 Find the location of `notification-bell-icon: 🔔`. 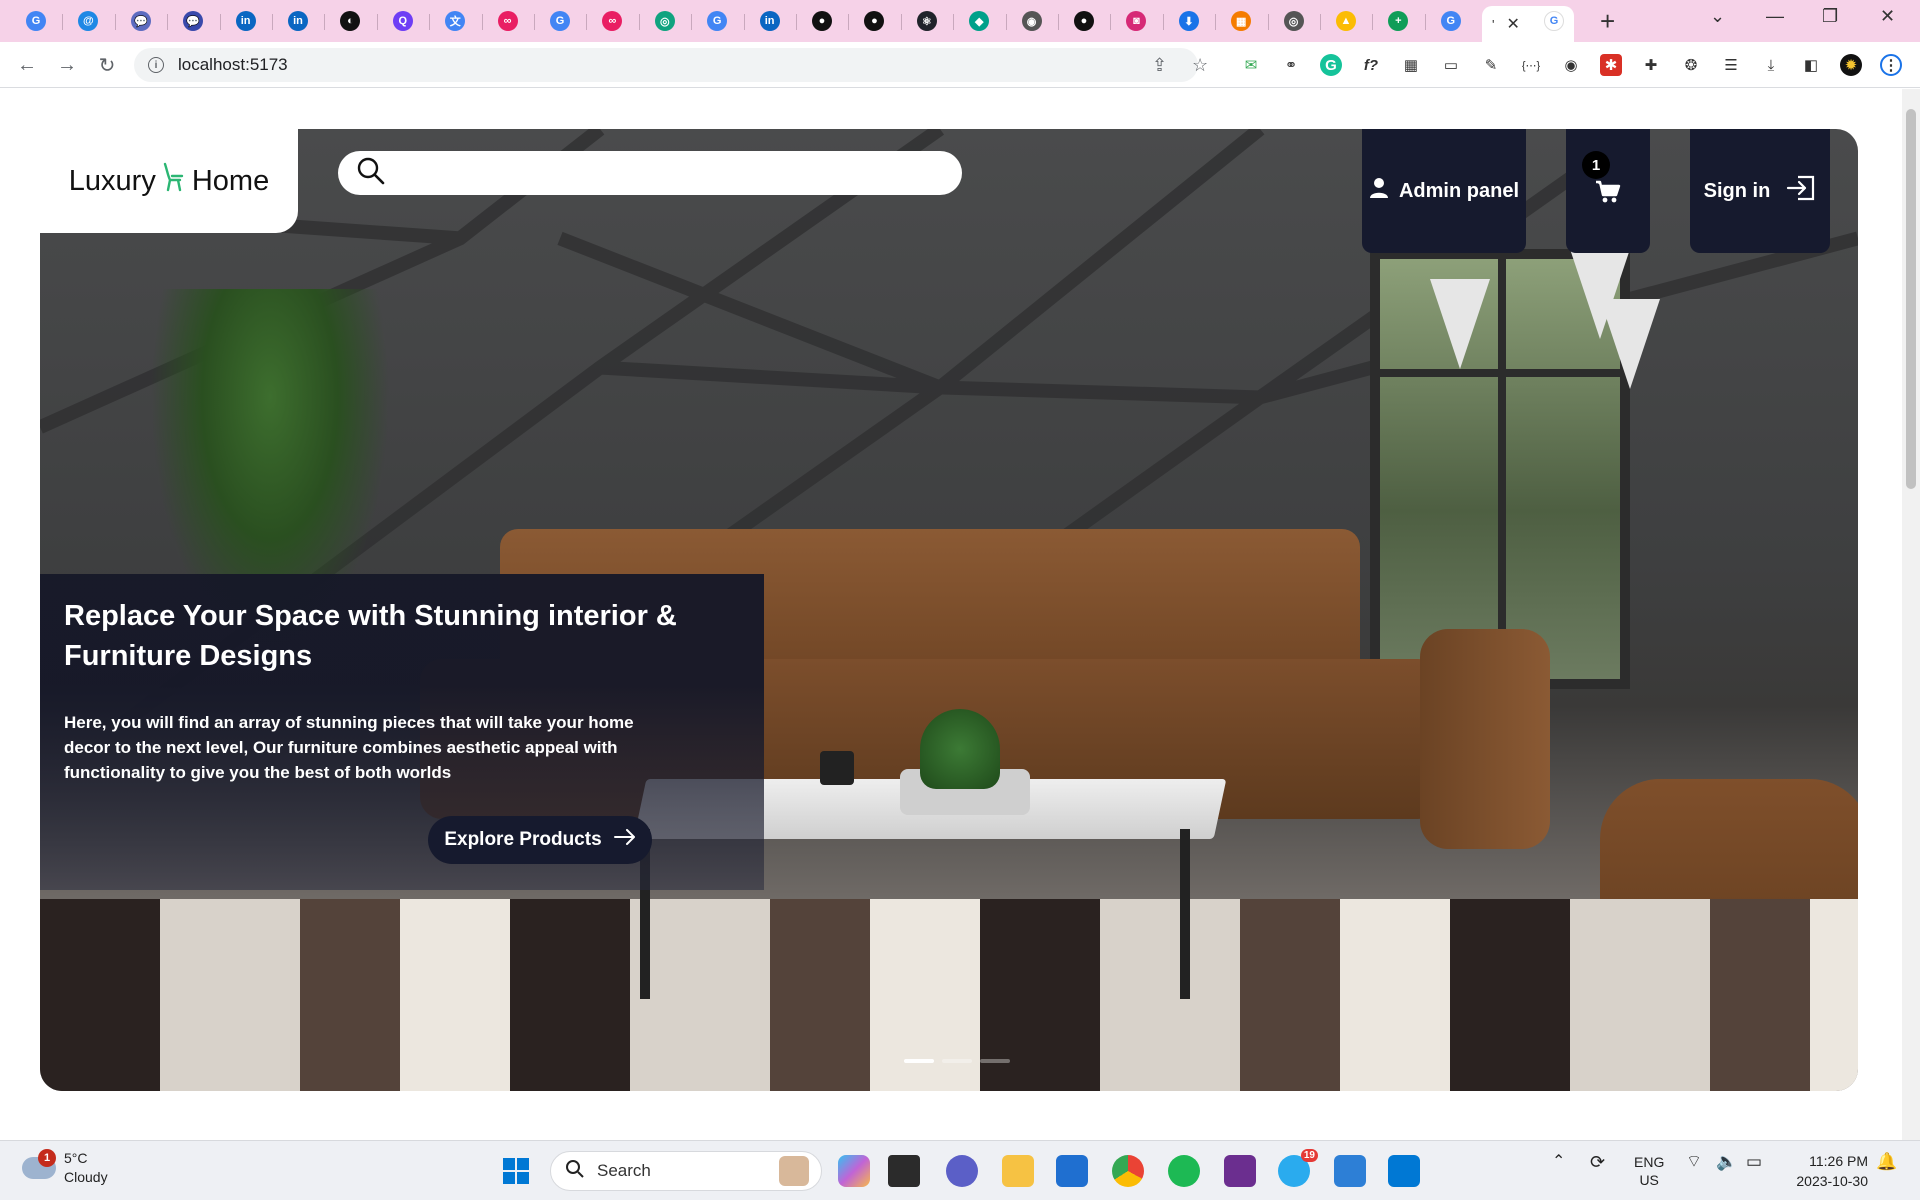

notification-bell-icon: 🔔 is located at coordinates (1886, 1162).